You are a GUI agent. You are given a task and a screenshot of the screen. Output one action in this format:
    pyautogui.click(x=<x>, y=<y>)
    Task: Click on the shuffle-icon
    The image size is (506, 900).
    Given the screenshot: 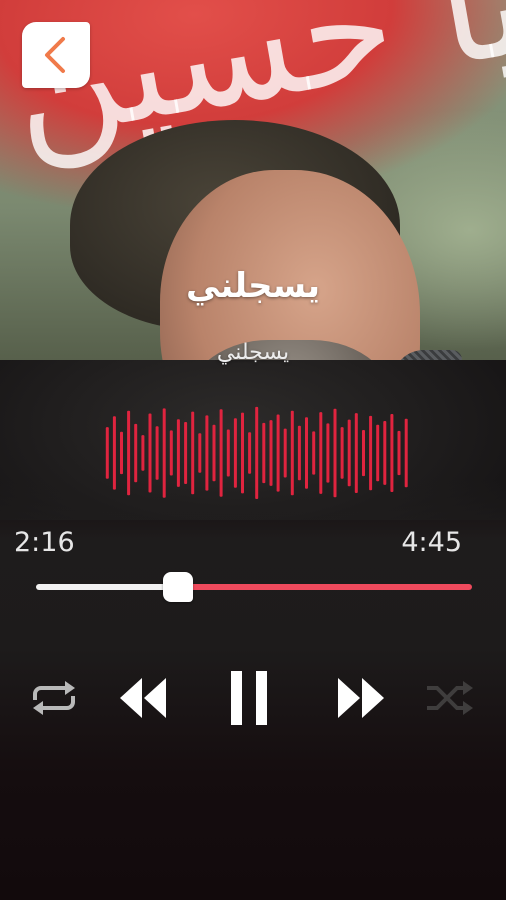 What is the action you would take?
    pyautogui.click(x=450, y=698)
    